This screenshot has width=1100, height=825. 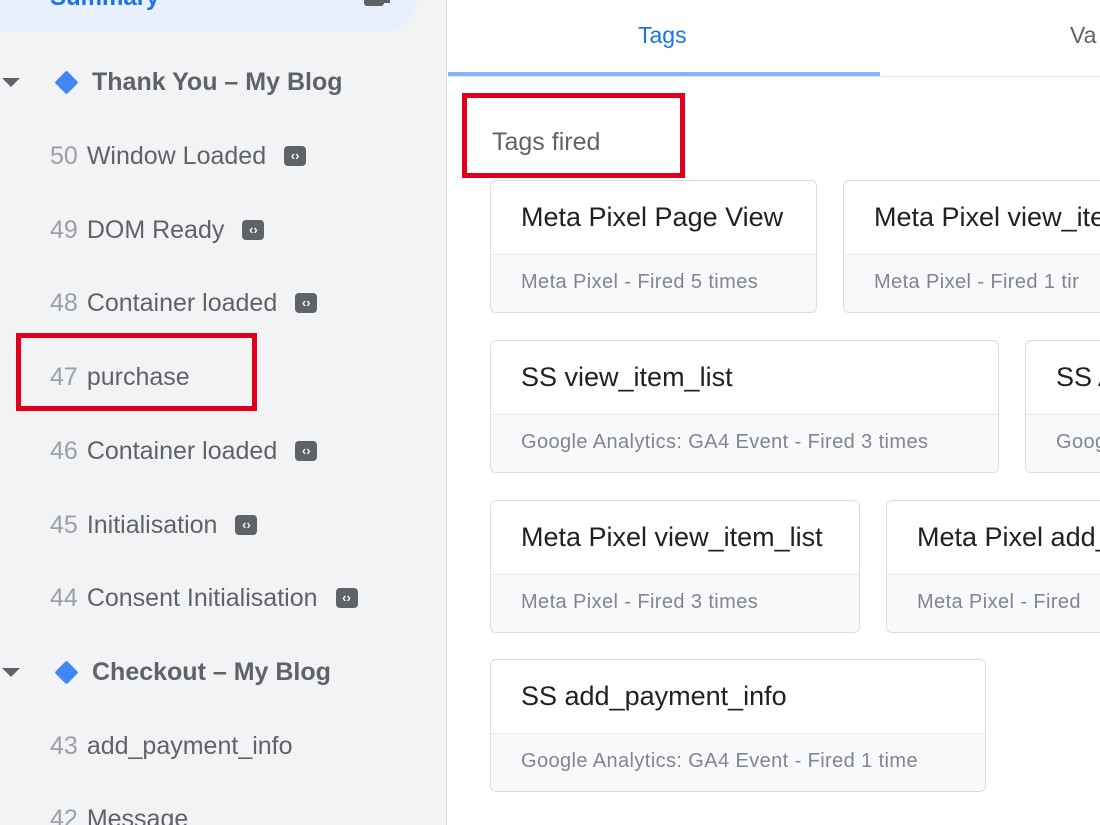 I want to click on event-name: Message, so click(x=137, y=814).